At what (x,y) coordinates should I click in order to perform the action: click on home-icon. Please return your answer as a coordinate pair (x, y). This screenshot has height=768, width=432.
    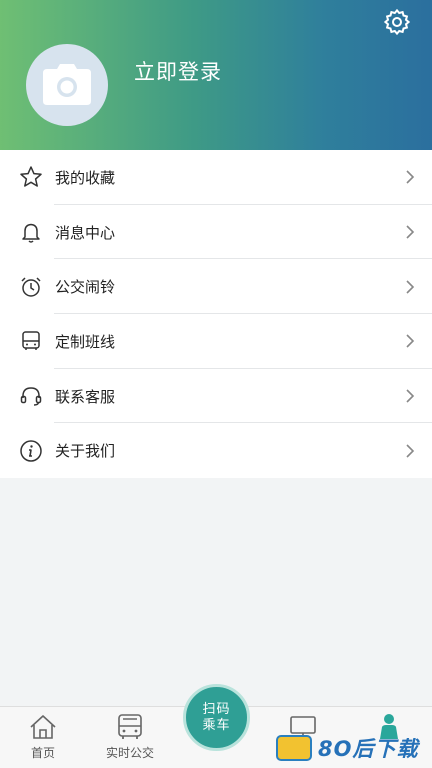
    Looking at the image, I should click on (43, 727).